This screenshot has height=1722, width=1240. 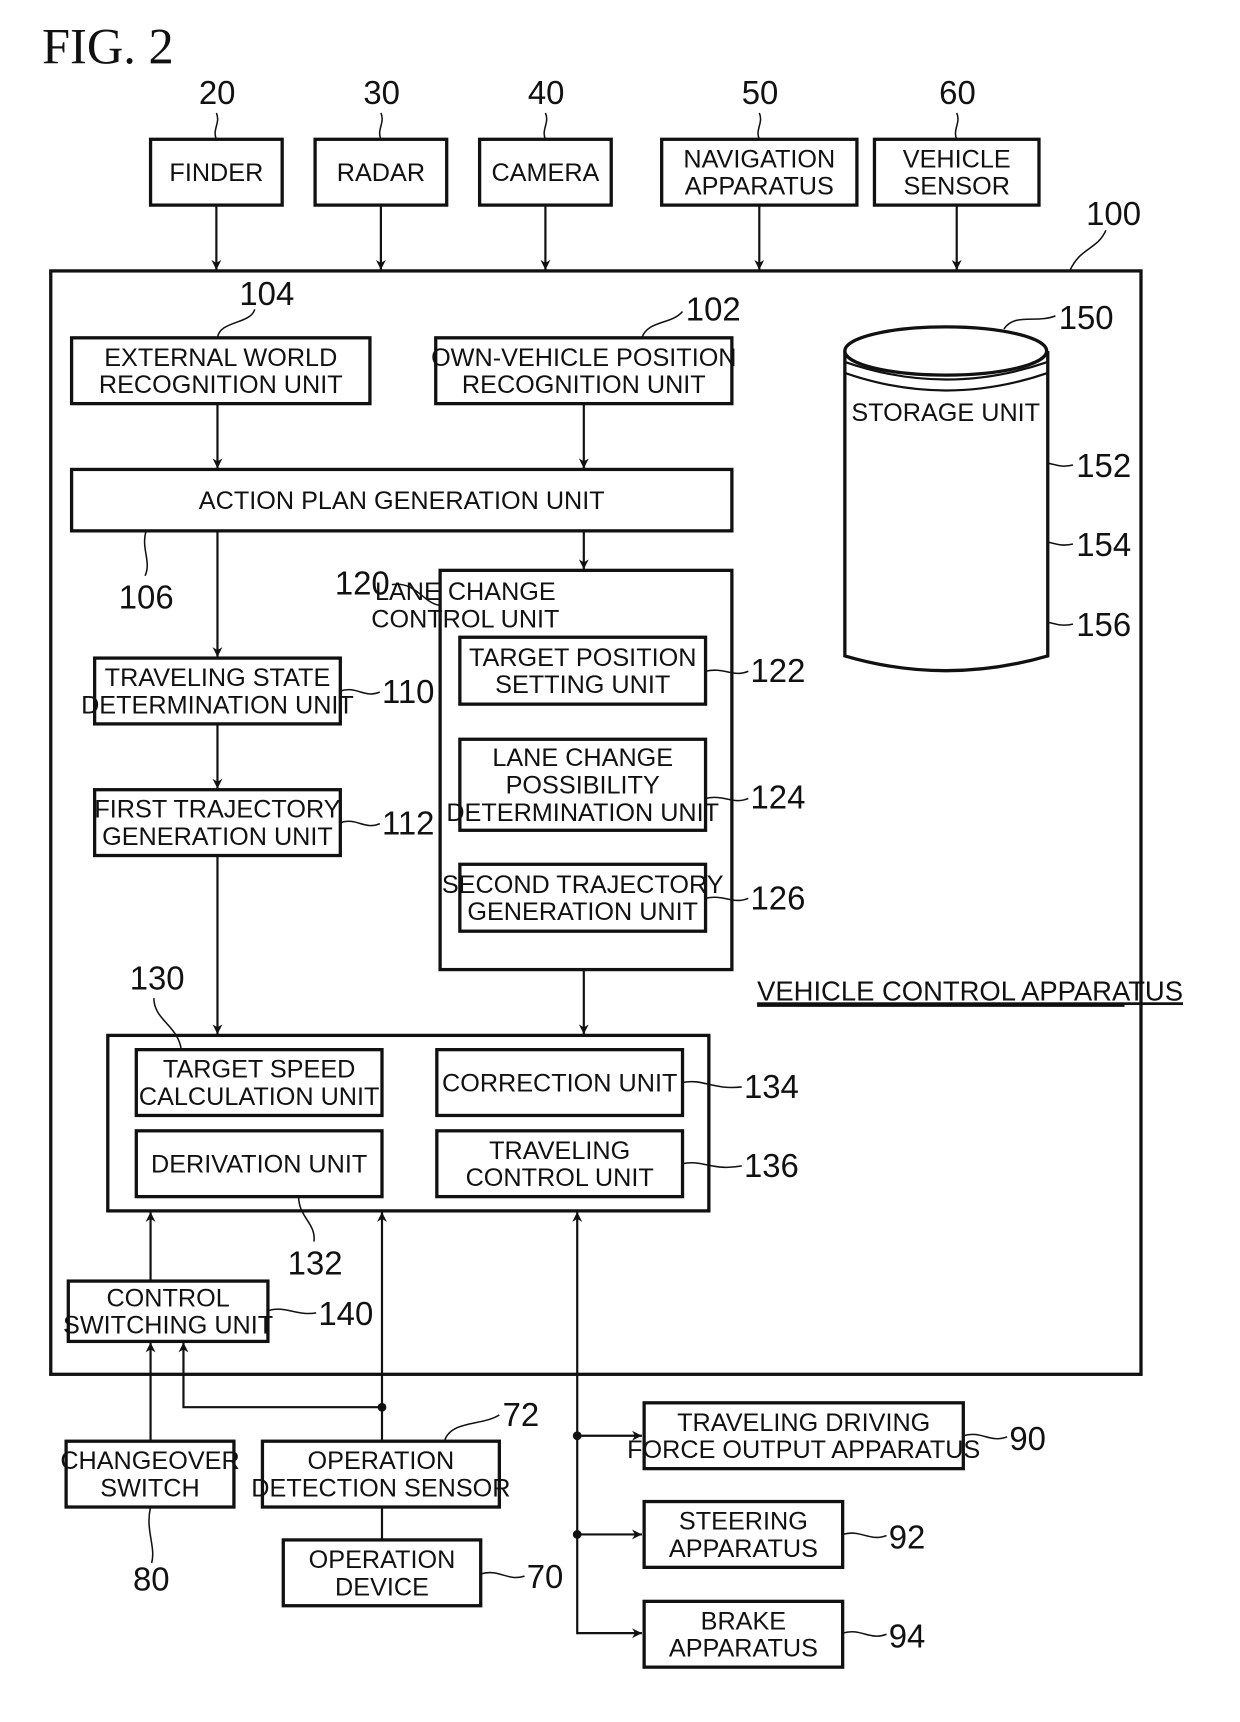 What do you see at coordinates (743, 1634) in the screenshot?
I see `brake-apparatus: BRAKEAPPARATUS` at bounding box center [743, 1634].